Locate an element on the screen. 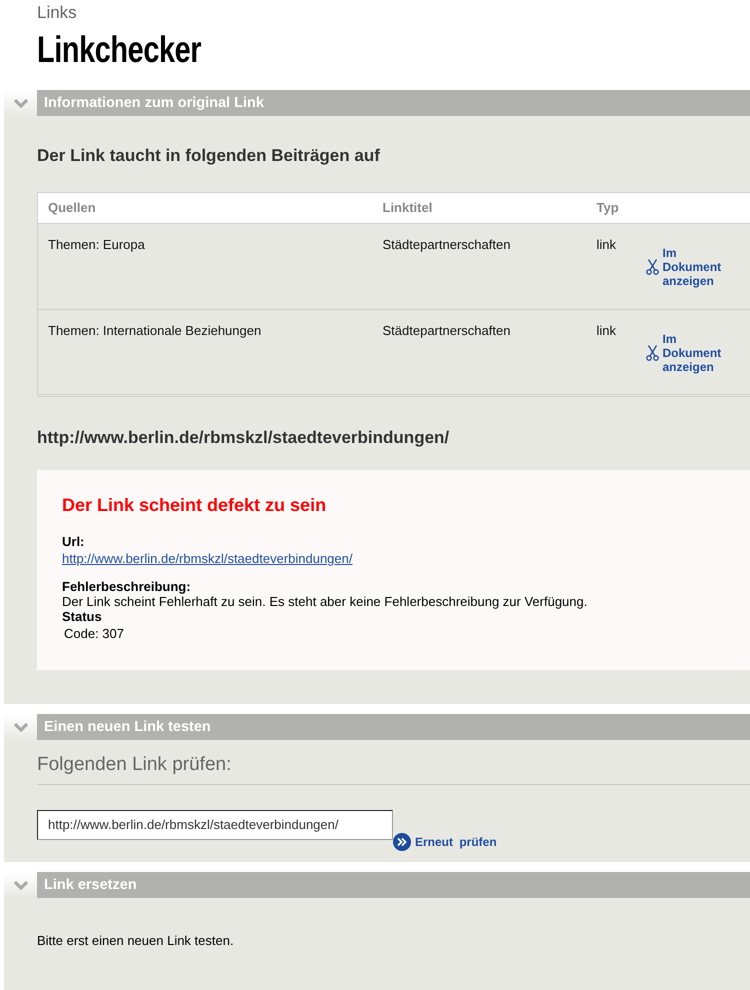 The width and height of the screenshot is (750, 990). column-header: Quellen is located at coordinates (205, 208).